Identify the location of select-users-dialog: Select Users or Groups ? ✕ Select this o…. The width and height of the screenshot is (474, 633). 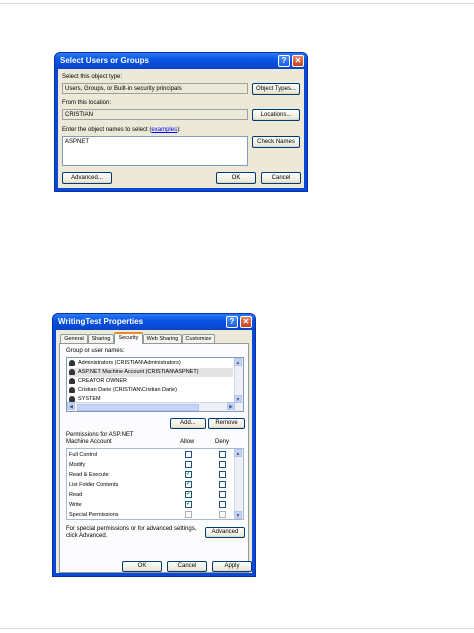
(181, 122).